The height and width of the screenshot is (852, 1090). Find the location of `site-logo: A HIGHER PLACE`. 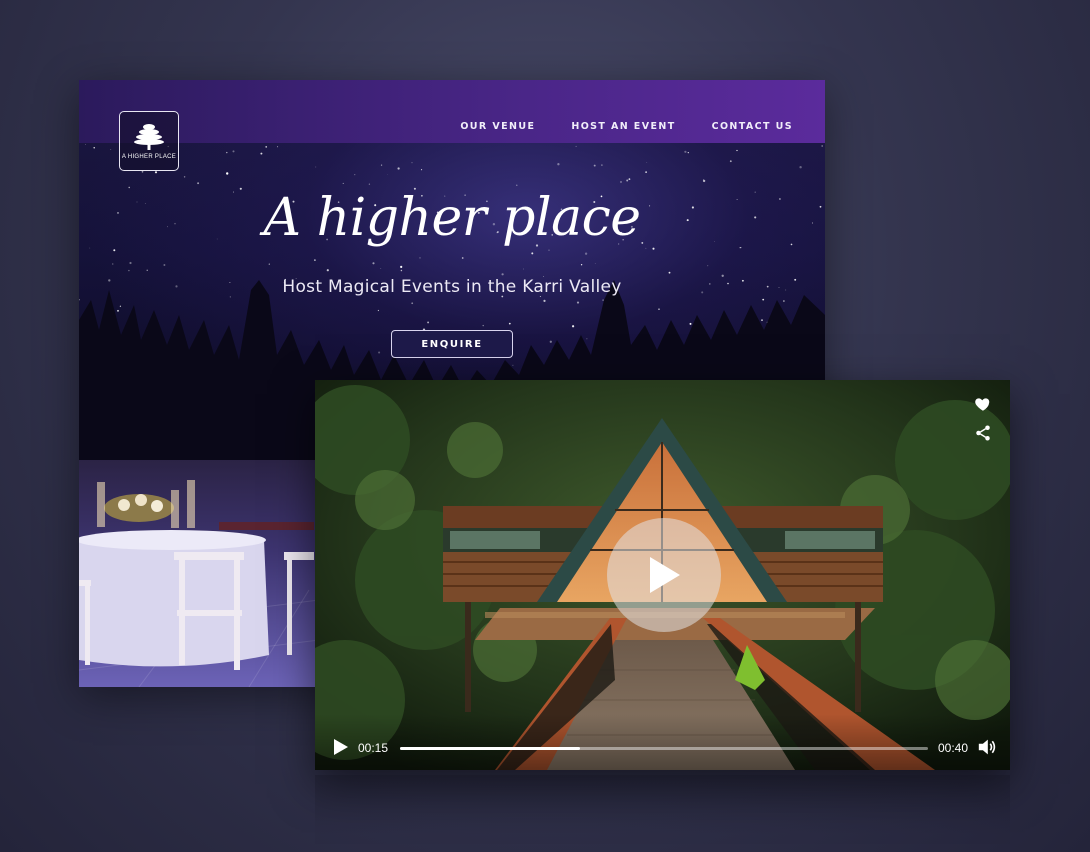

site-logo: A HIGHER PLACE is located at coordinates (149, 141).